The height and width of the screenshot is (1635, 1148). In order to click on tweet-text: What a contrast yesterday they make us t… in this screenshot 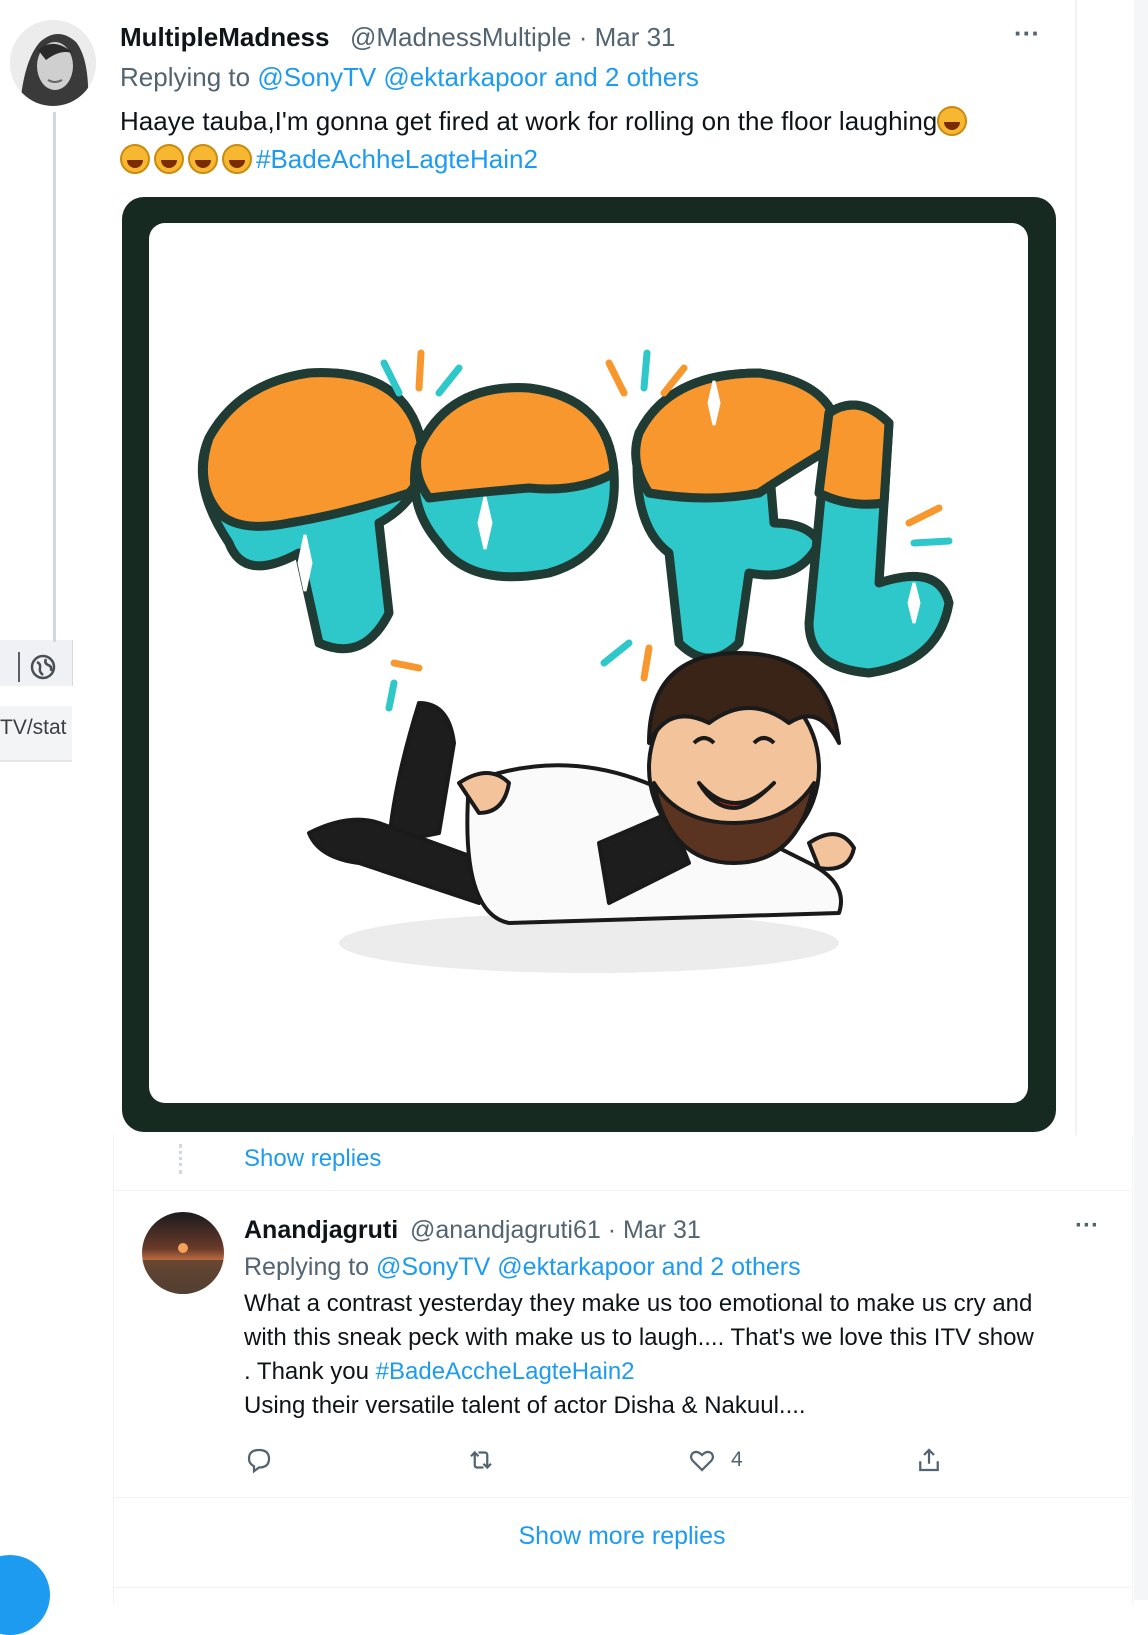, I will do `click(674, 1355)`.